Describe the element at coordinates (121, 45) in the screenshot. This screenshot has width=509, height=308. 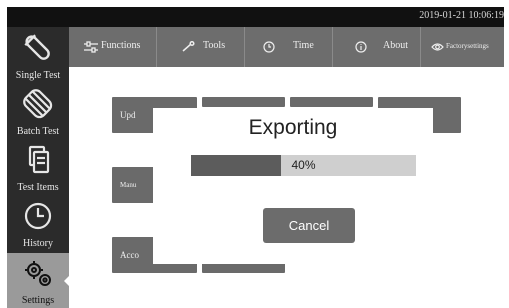
I see `tab-label: Functions` at that location.